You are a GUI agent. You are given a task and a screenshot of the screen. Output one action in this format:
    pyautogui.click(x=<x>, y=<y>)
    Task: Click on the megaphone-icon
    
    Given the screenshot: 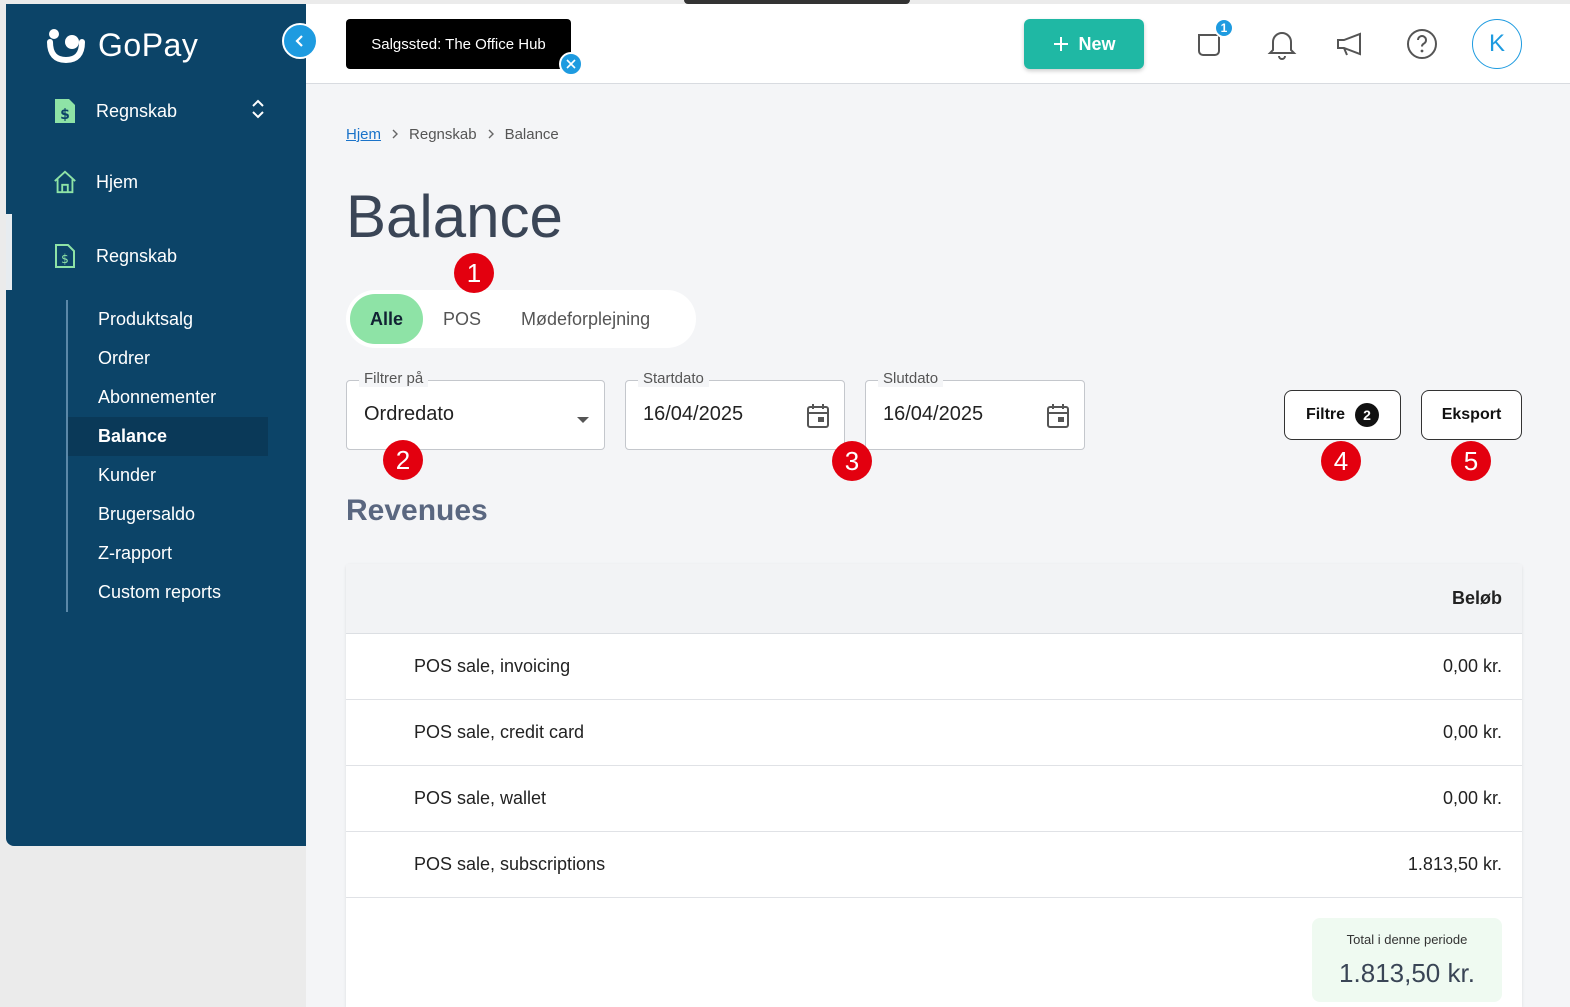 What is the action you would take?
    pyautogui.click(x=1349, y=44)
    